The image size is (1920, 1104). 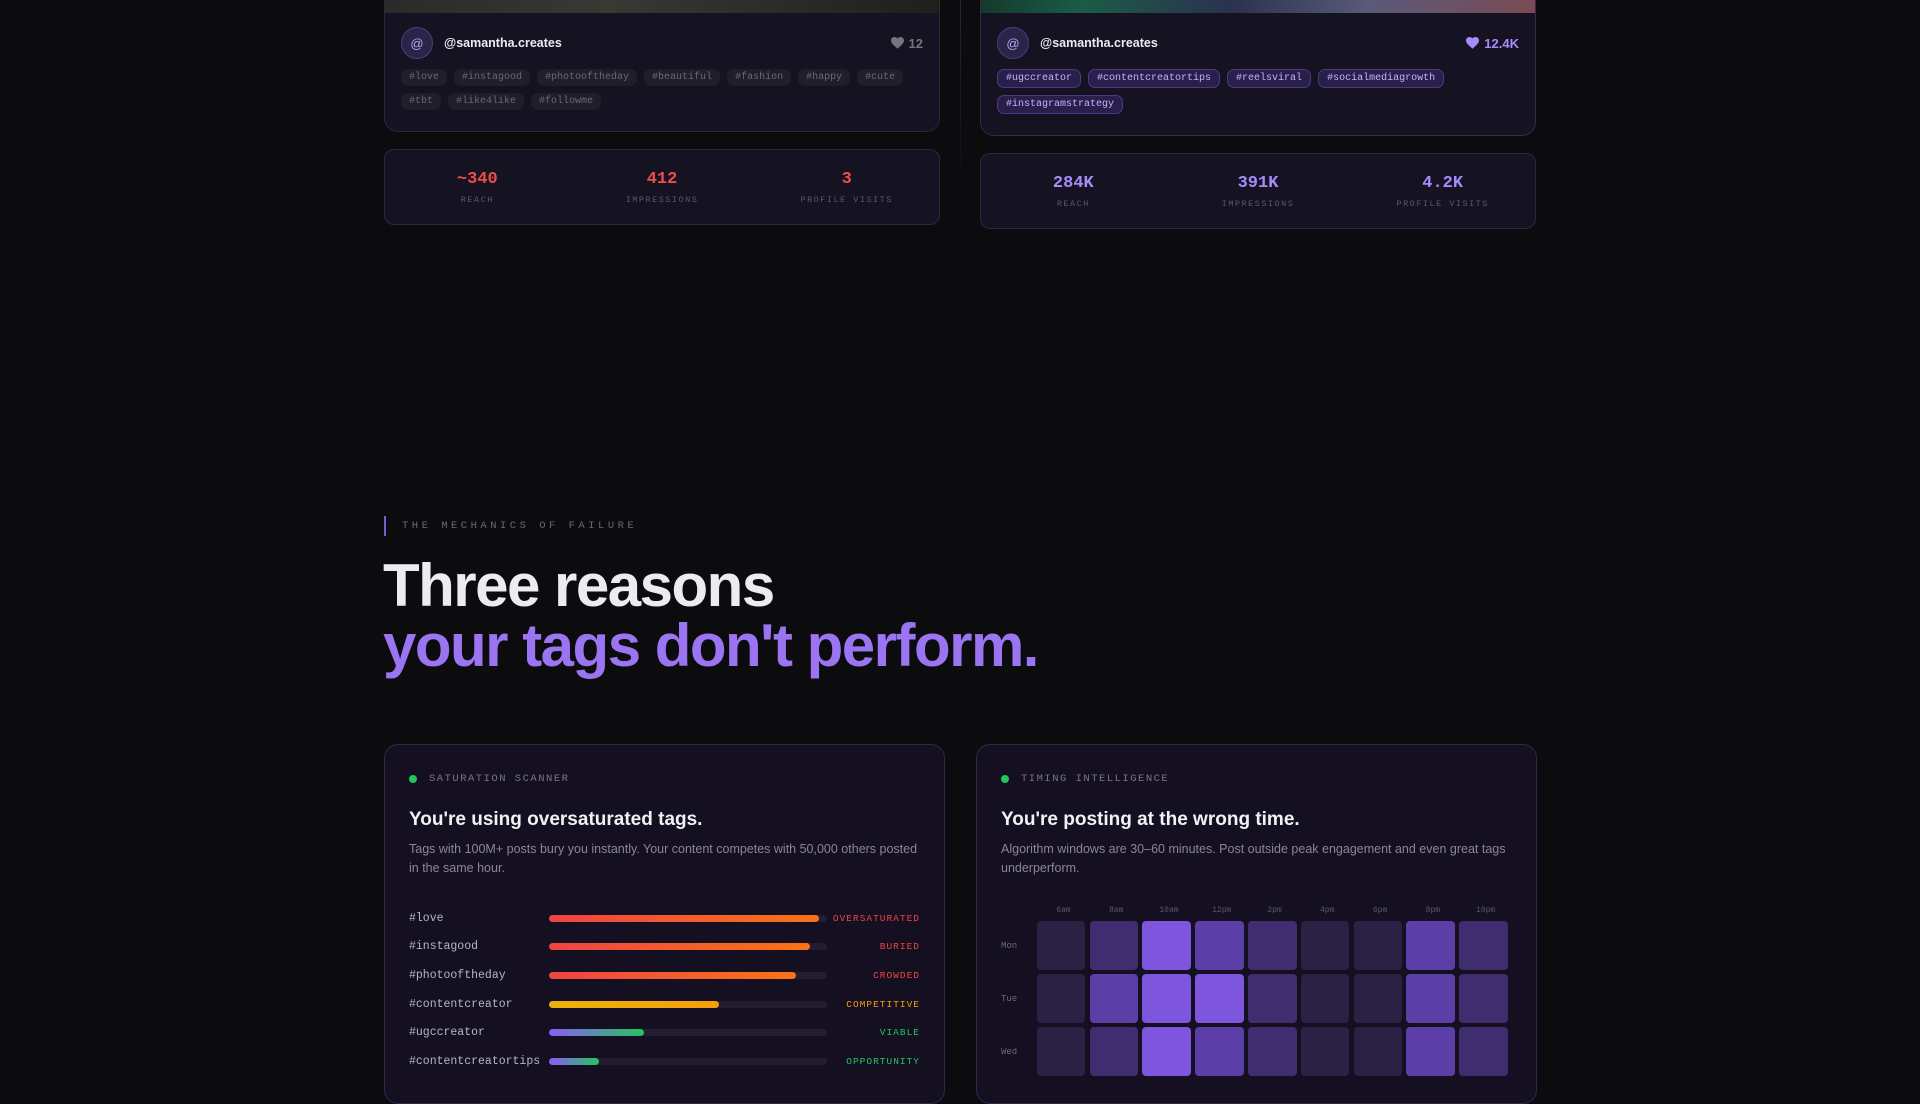 What do you see at coordinates (1169, 910) in the screenshot?
I see `heatmap-hour-label: 10am` at bounding box center [1169, 910].